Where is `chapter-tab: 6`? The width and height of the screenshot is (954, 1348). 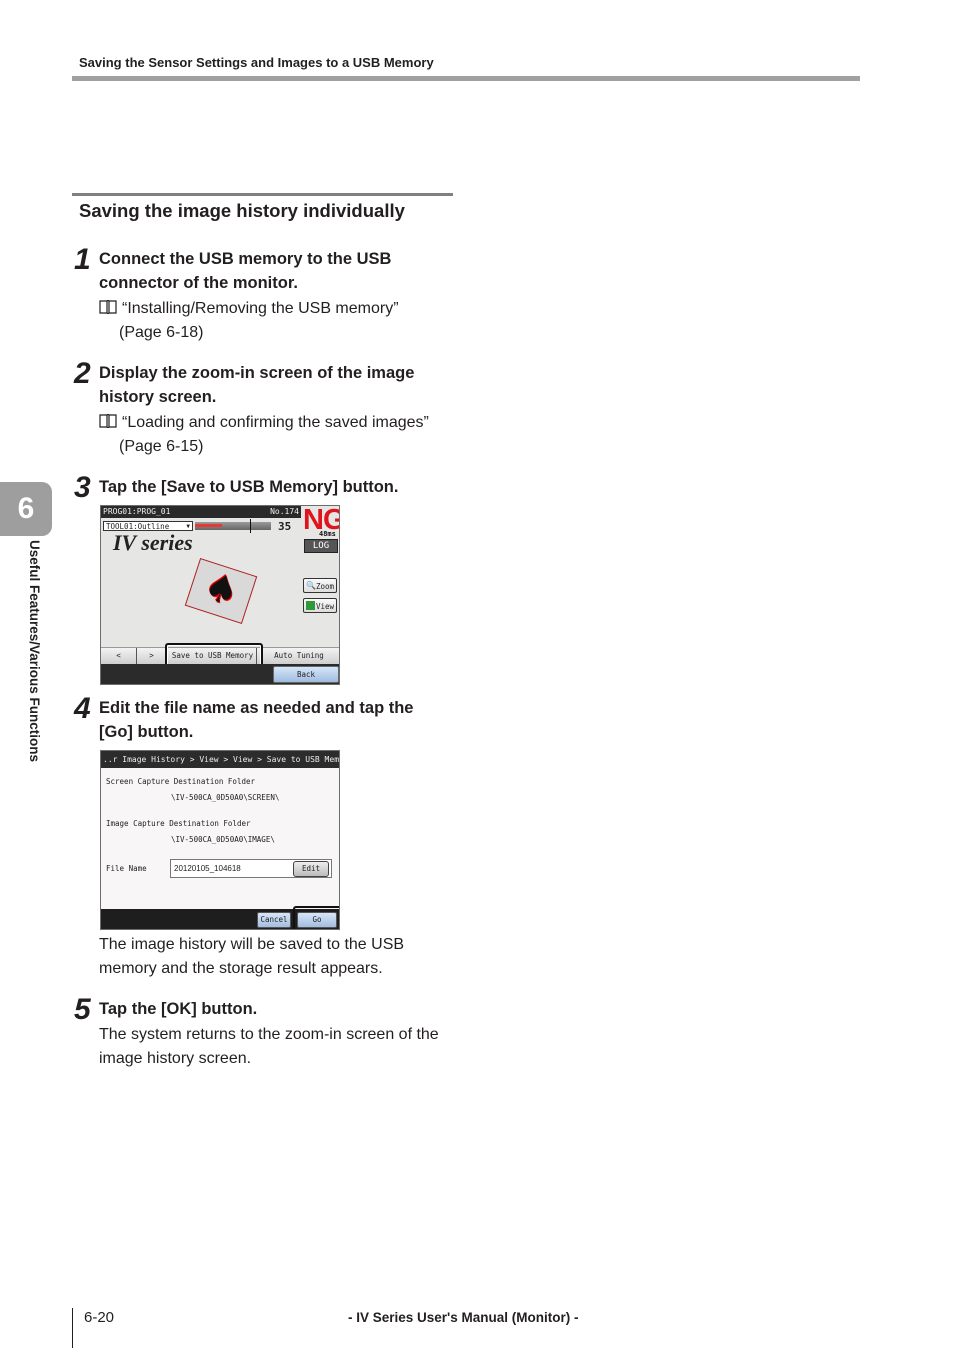 chapter-tab: 6 is located at coordinates (26, 509).